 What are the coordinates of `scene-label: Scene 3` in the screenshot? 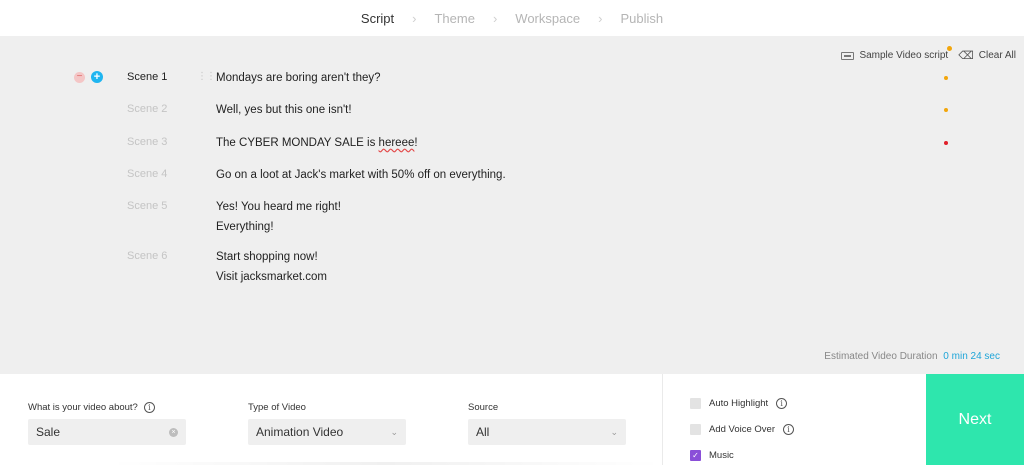 It's located at (147, 142).